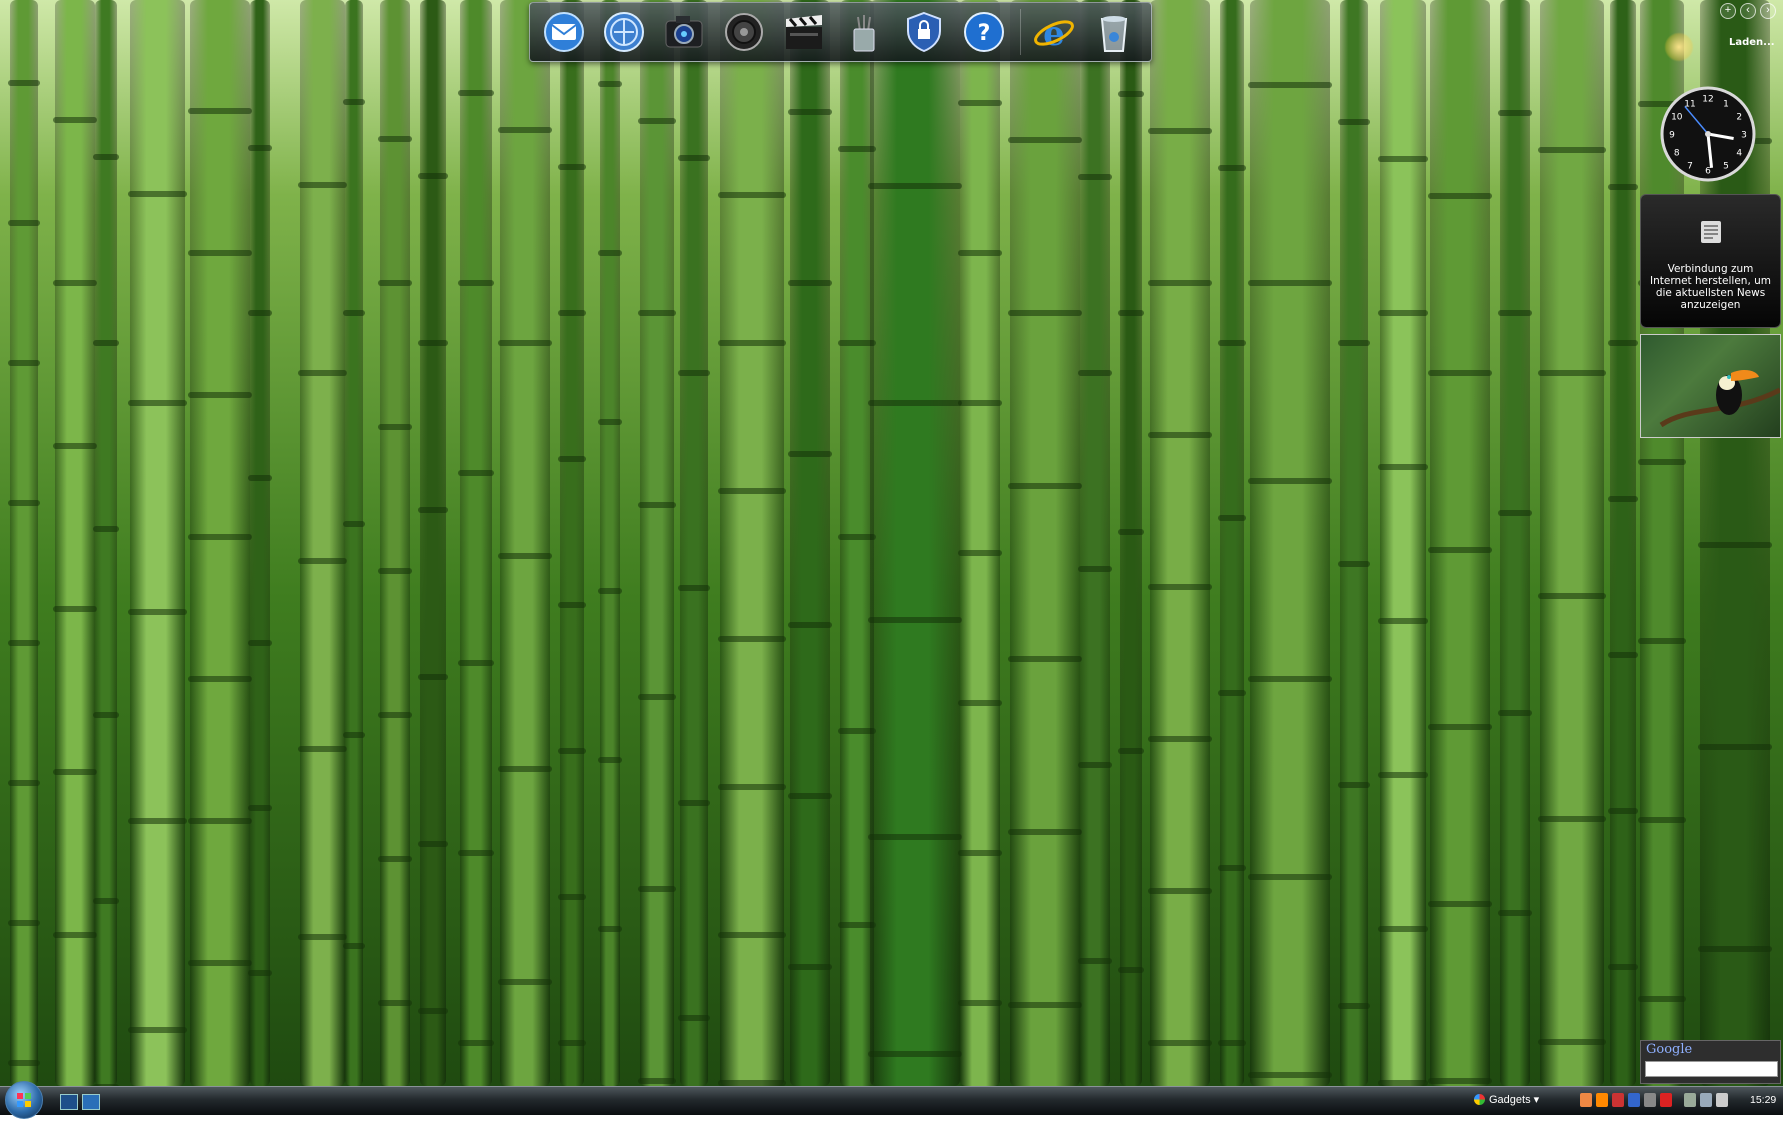  I want to click on taskbar: Gadgets ▾ 15:29, so click(891, 1100).